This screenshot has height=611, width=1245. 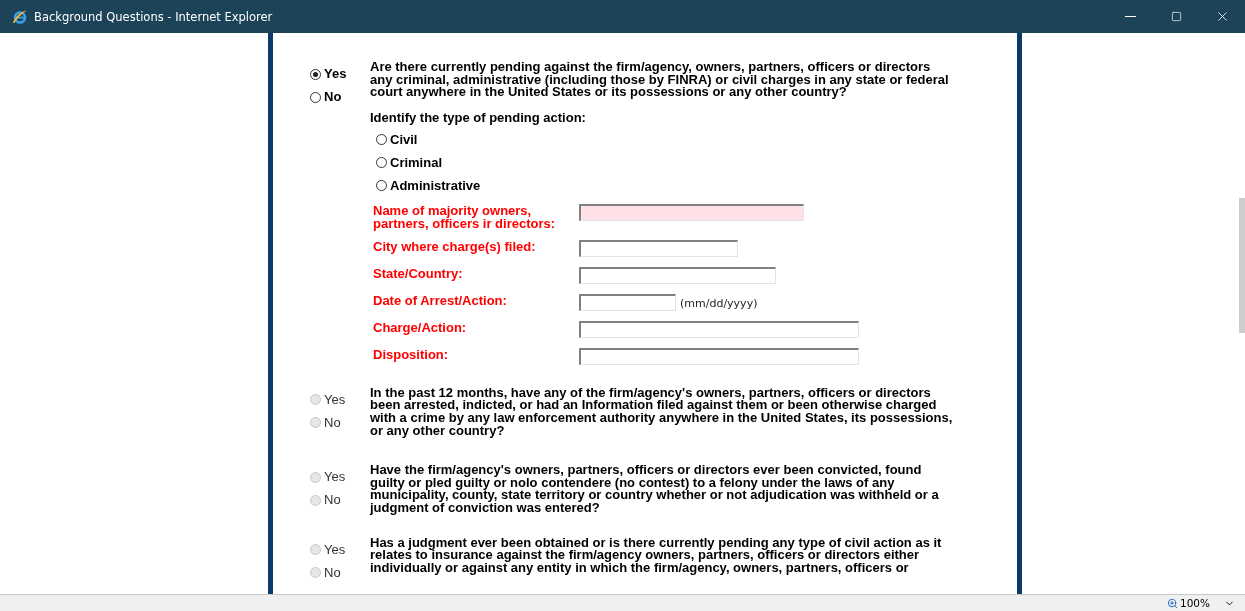 What do you see at coordinates (655, 489) in the screenshot?
I see `question-text: Have the firm/agency's owners, partners, officers or directors ever been convicted, found guilty or pled guilty or nolo contendere (no contest) to a felony under the laws of any municipality, county, state territory or country whether or not adjudication was withheld or a judgment of conviction was entered?` at bounding box center [655, 489].